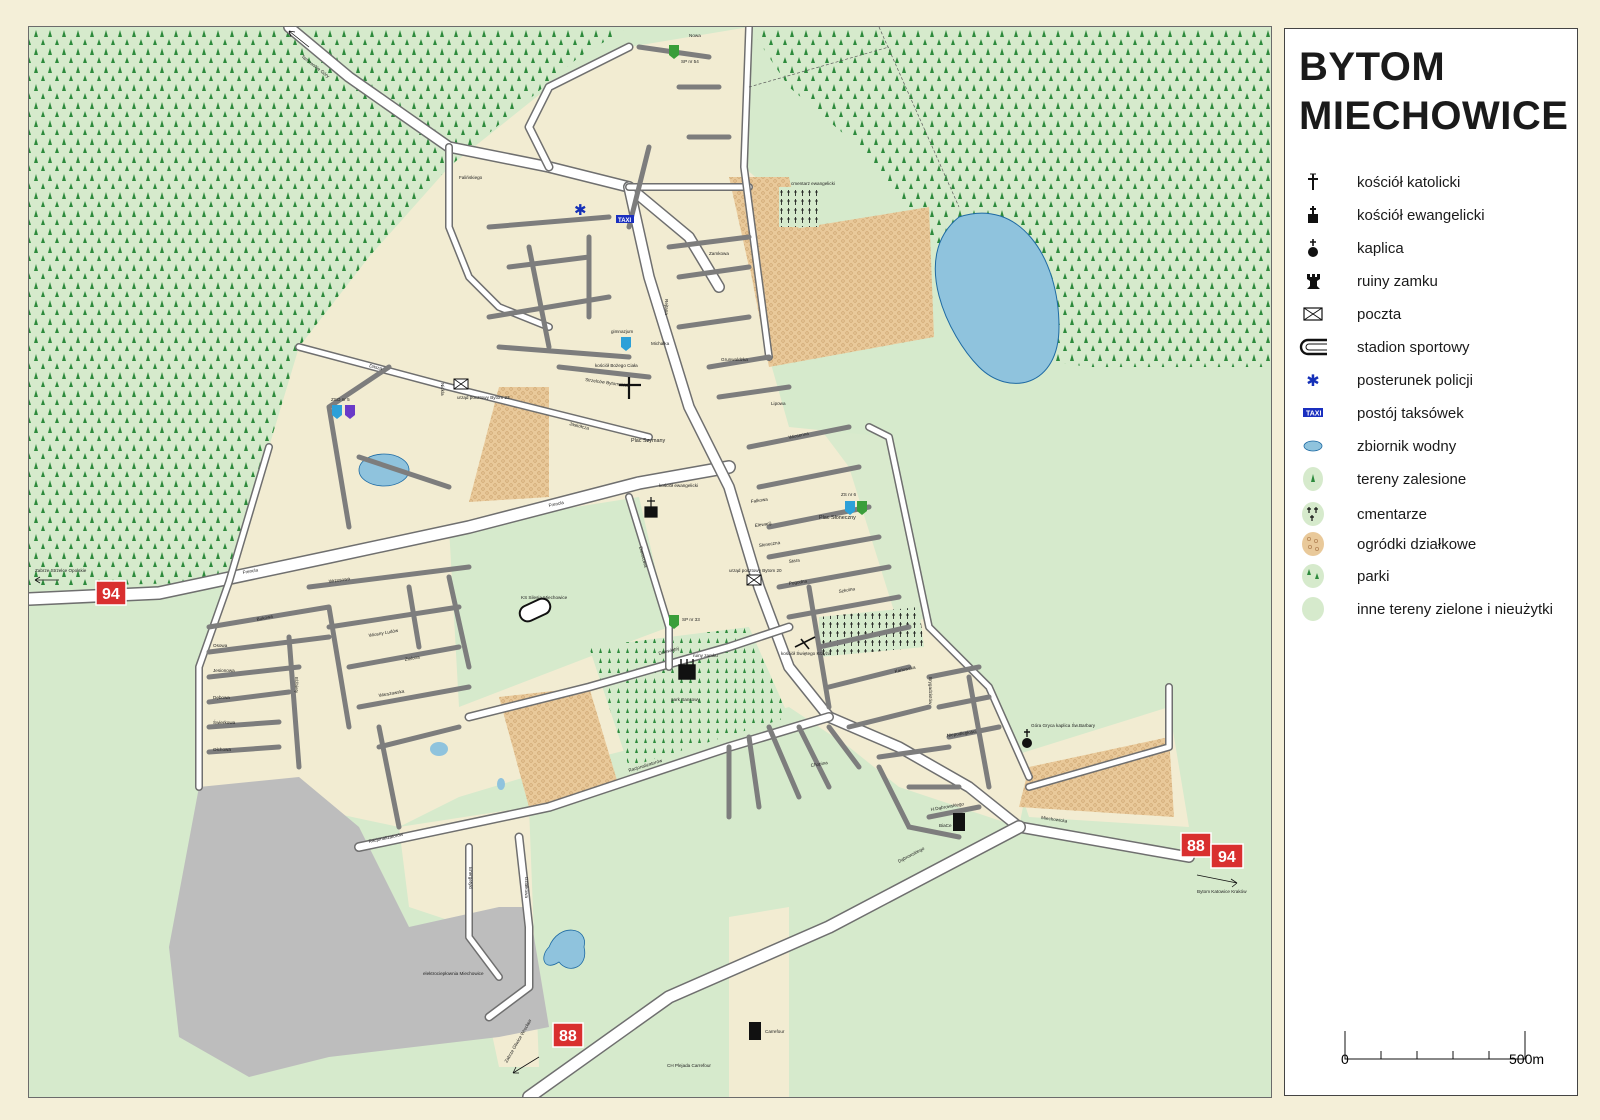 The width and height of the screenshot is (1600, 1120). Describe the element at coordinates (719, 253) in the screenshot. I see `street-label: Zamkowa` at that location.